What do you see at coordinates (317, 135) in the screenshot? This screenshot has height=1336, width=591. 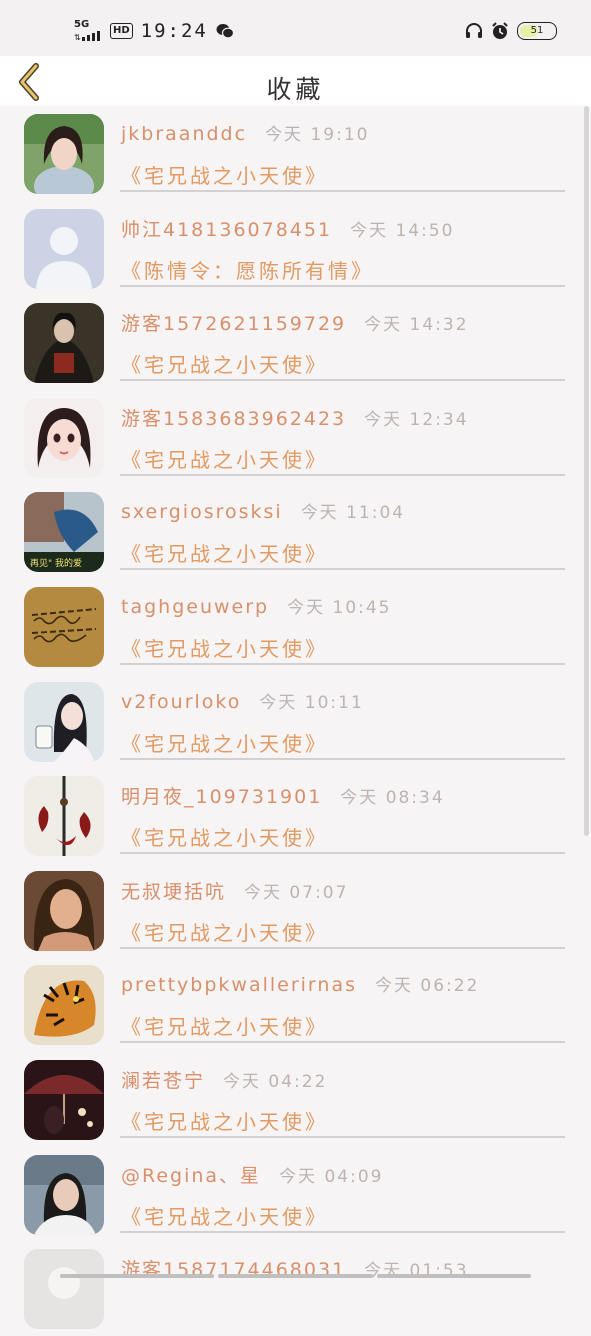 I see `timestamp: 今天 19:10` at bounding box center [317, 135].